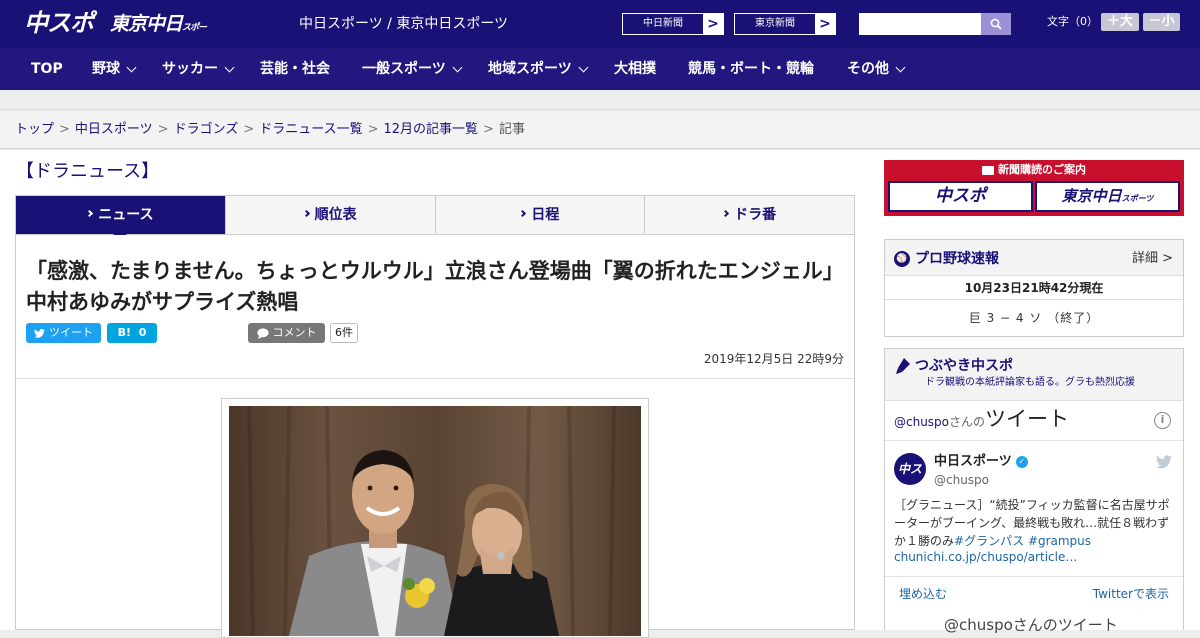 The height and width of the screenshot is (638, 1200). Describe the element at coordinates (114, 129) in the screenshot. I see `breadcrumb-chunichi-sports: 中日スポーツ` at that location.